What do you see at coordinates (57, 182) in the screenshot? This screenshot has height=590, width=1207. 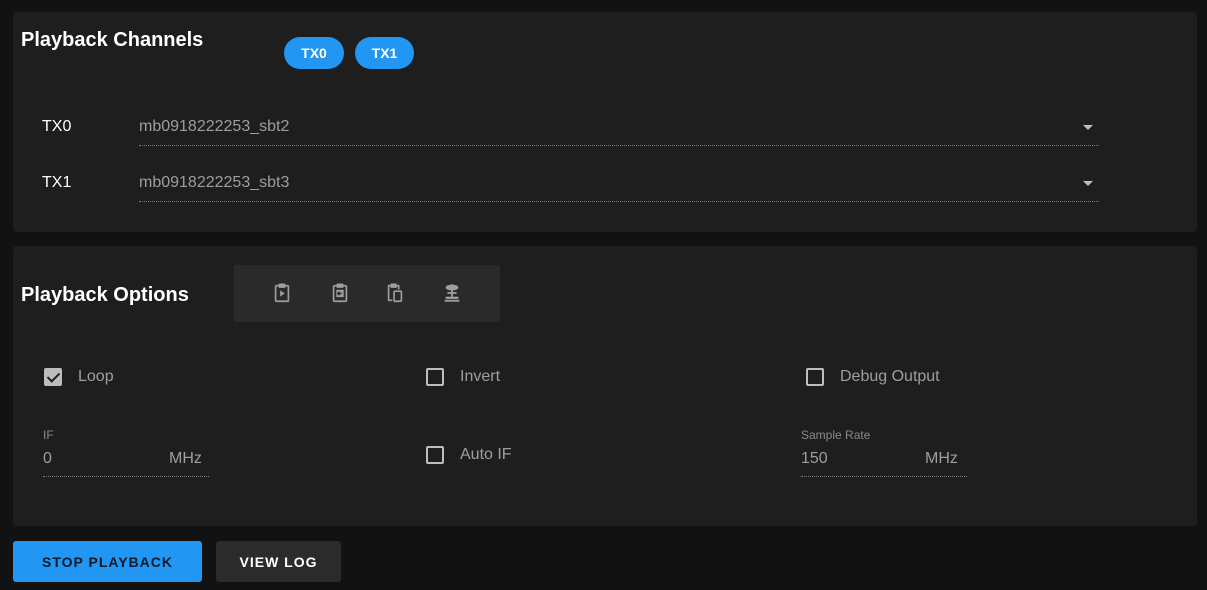 I see `tx1-label: TX1` at bounding box center [57, 182].